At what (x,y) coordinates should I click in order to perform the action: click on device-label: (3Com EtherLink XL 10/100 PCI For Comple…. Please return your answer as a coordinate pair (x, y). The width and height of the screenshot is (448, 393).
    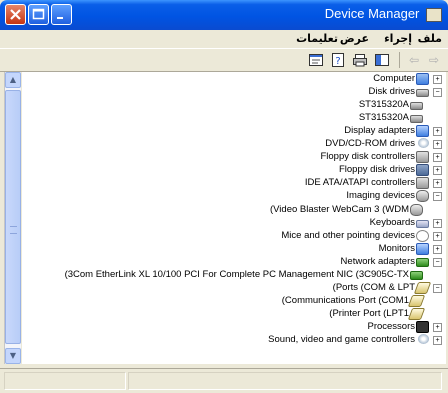
    Looking at the image, I should click on (236, 274).